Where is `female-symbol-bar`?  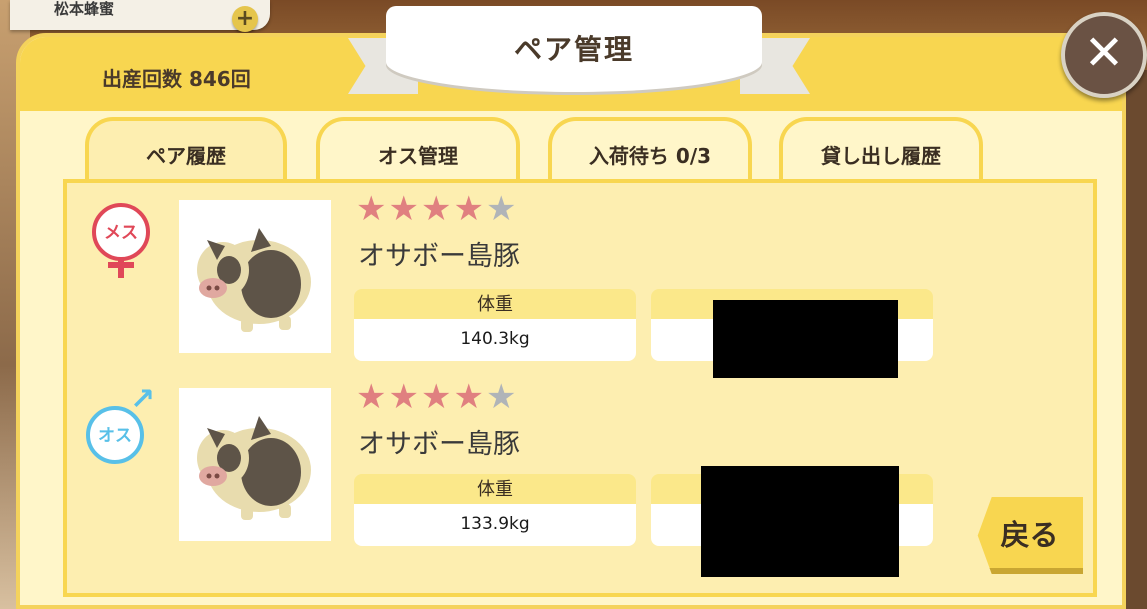 female-symbol-bar is located at coordinates (121, 265).